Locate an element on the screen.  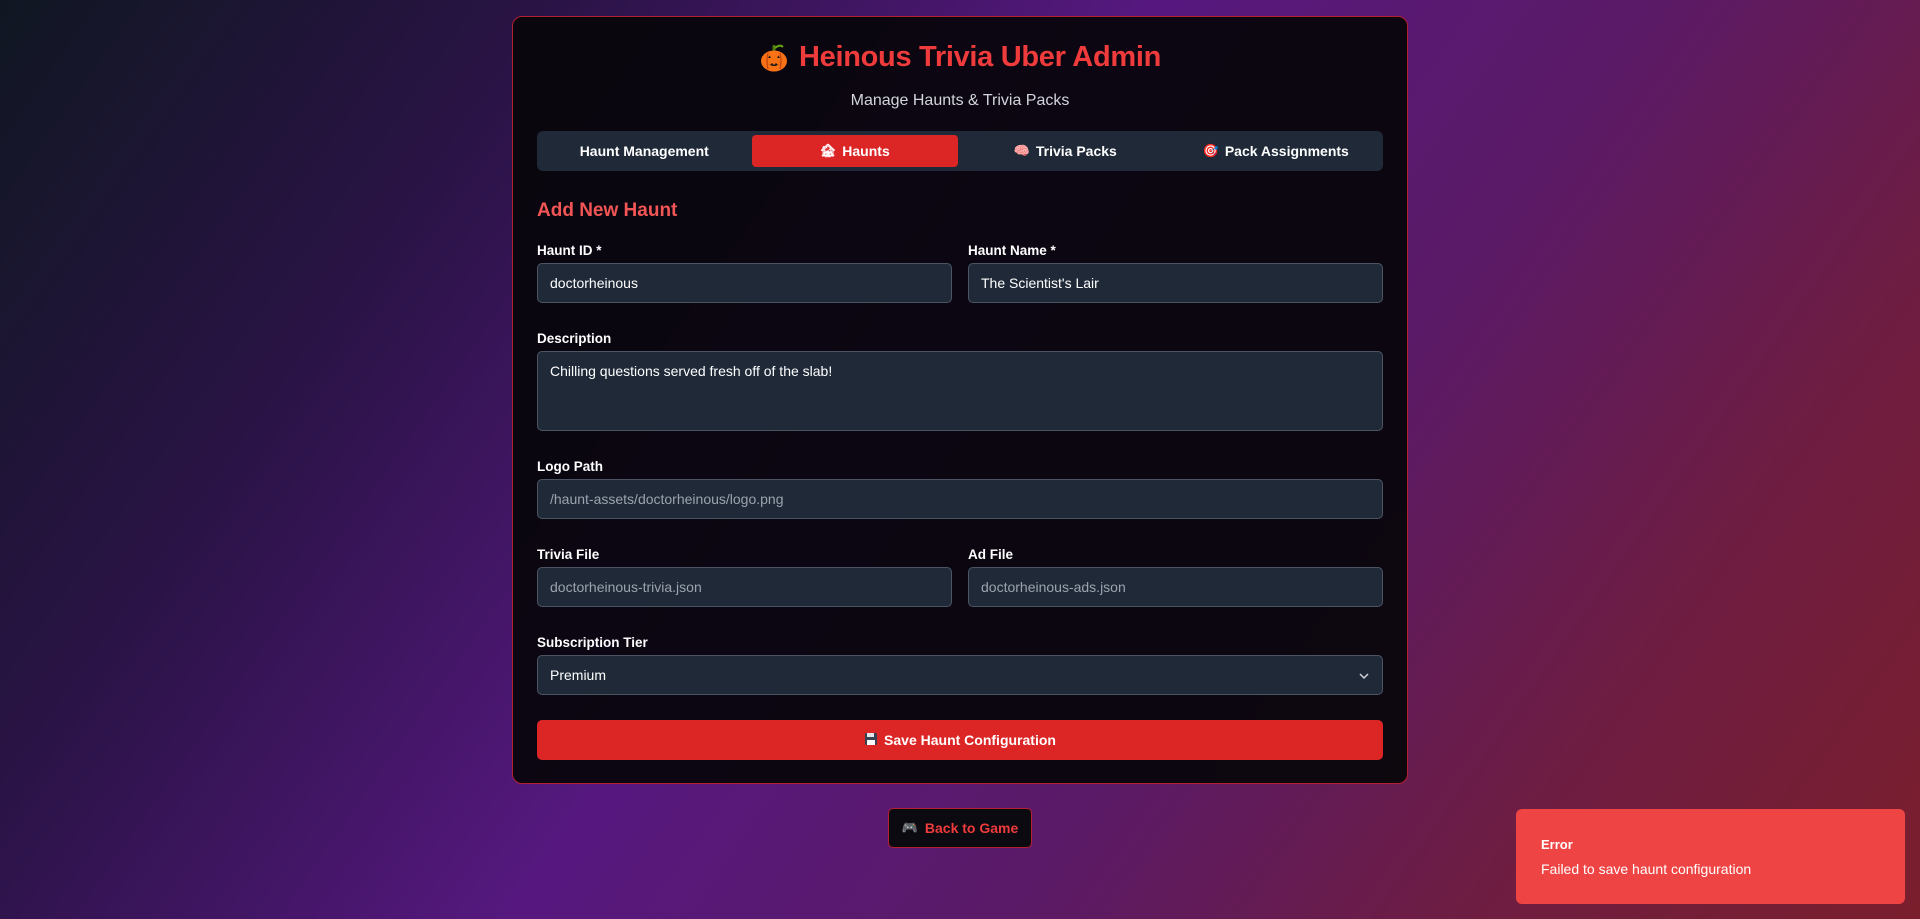
tab-label: Haunt Management is located at coordinates (644, 151).